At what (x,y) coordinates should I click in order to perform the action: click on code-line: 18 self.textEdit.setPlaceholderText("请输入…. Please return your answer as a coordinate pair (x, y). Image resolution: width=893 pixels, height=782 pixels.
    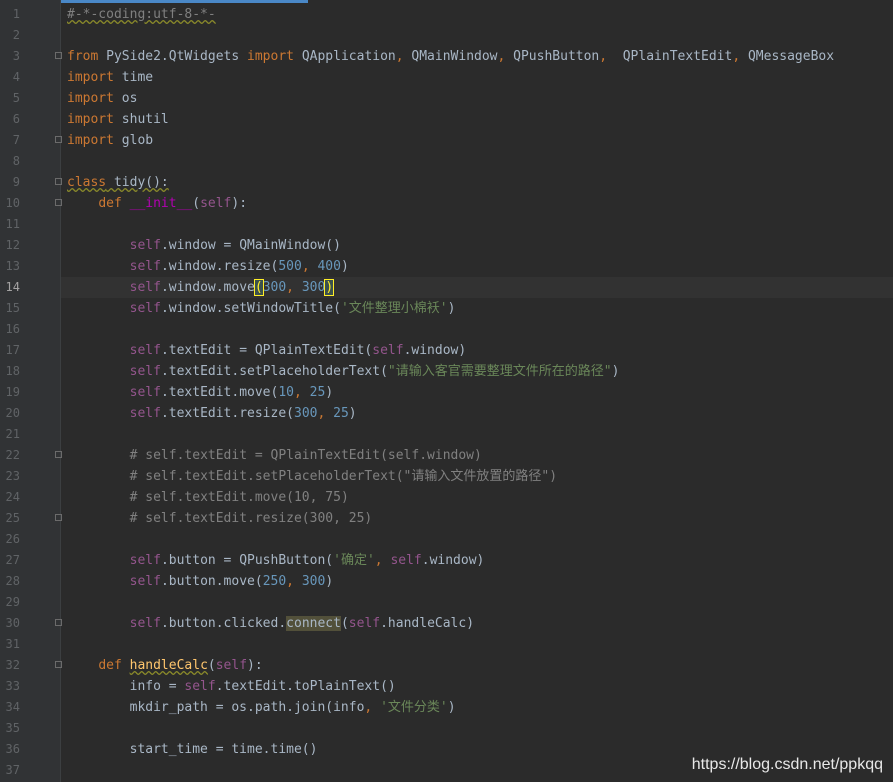
    Looking at the image, I should click on (449, 371).